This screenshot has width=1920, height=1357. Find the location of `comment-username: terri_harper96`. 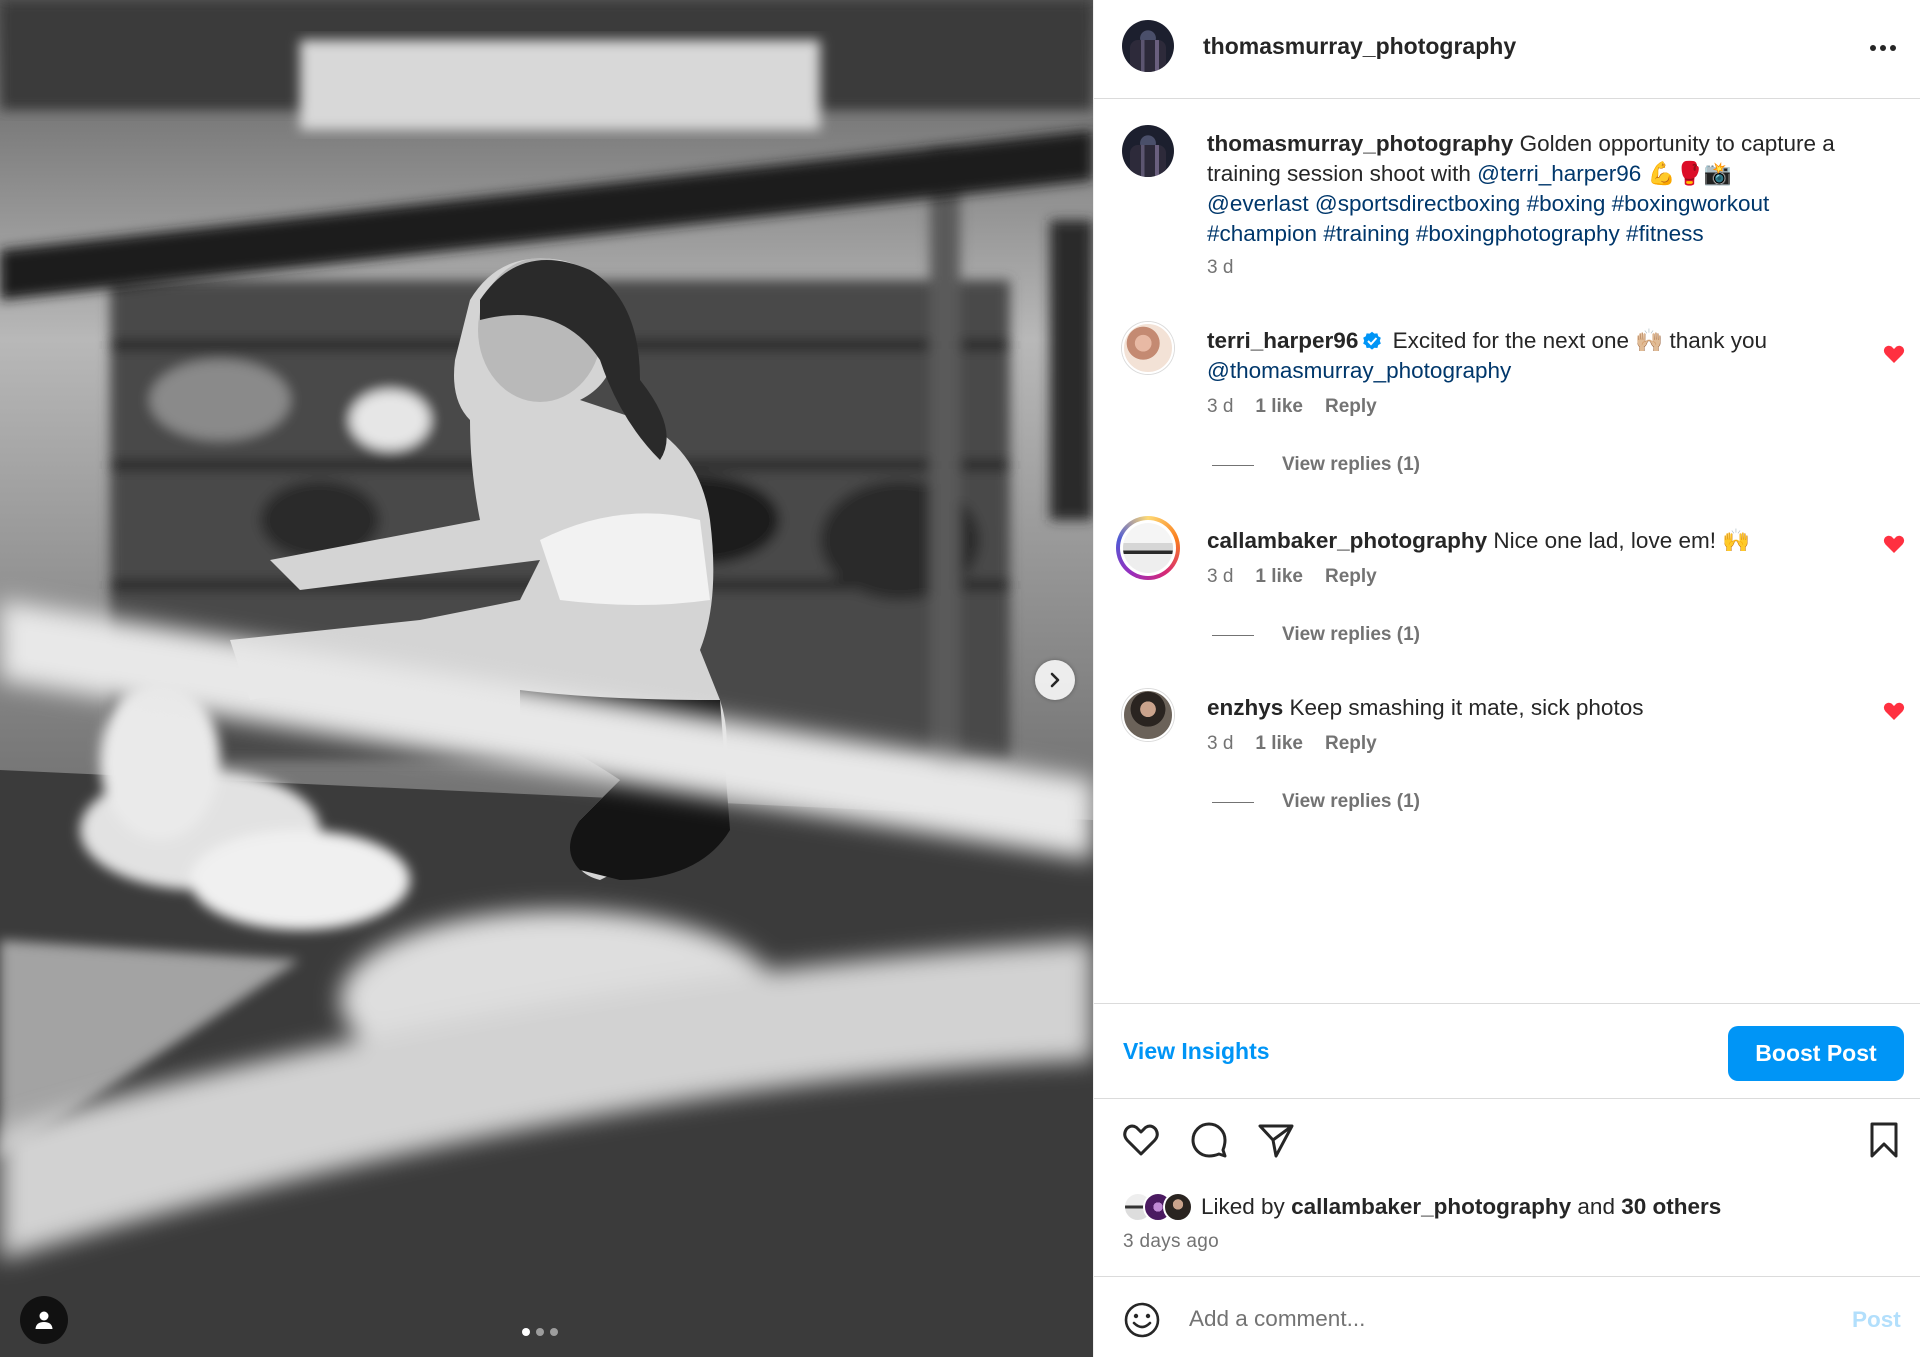

comment-username: terri_harper96 is located at coordinates (1282, 340).